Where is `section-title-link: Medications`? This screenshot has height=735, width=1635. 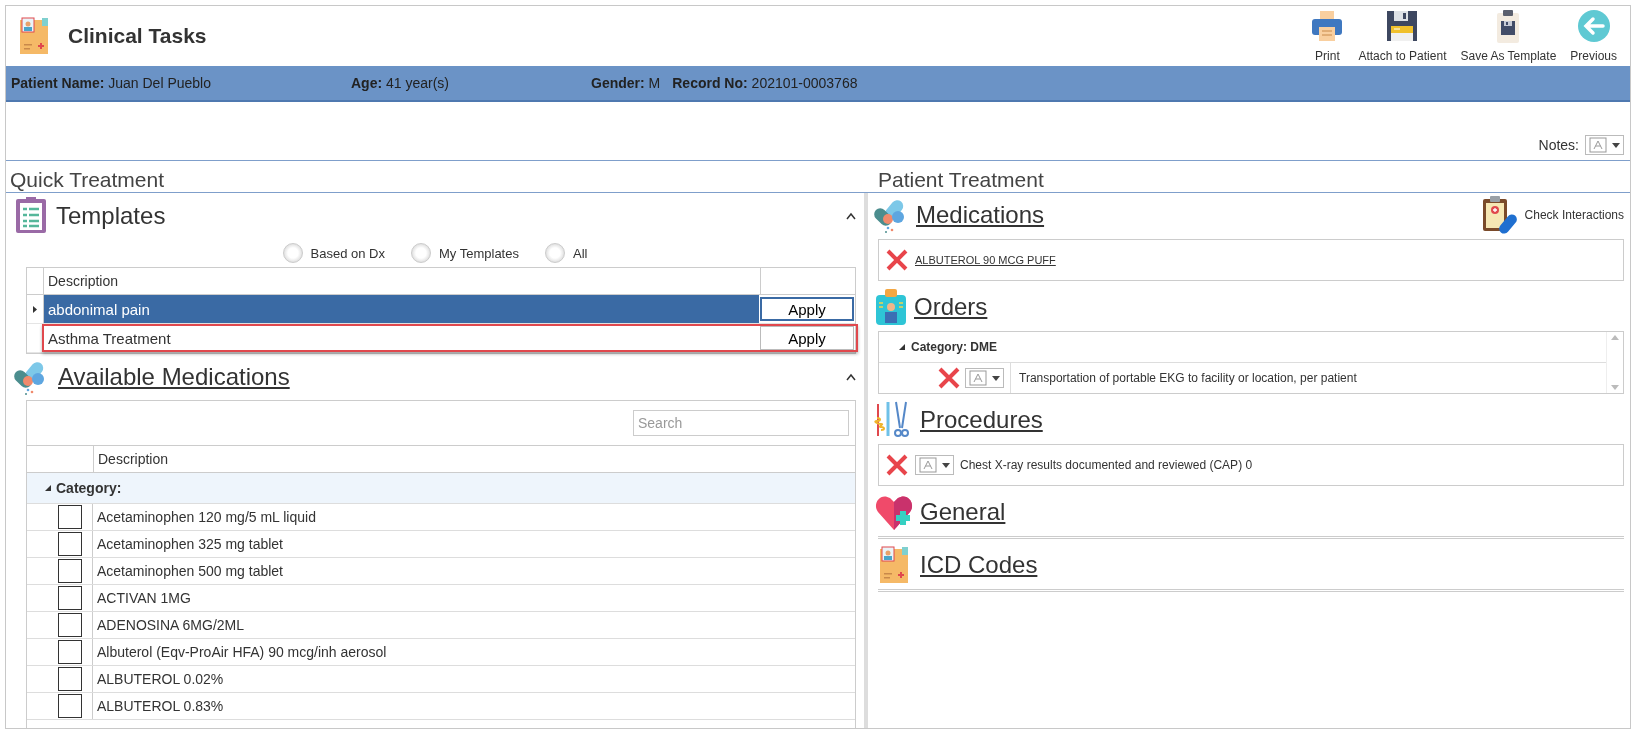 section-title-link: Medications is located at coordinates (980, 215).